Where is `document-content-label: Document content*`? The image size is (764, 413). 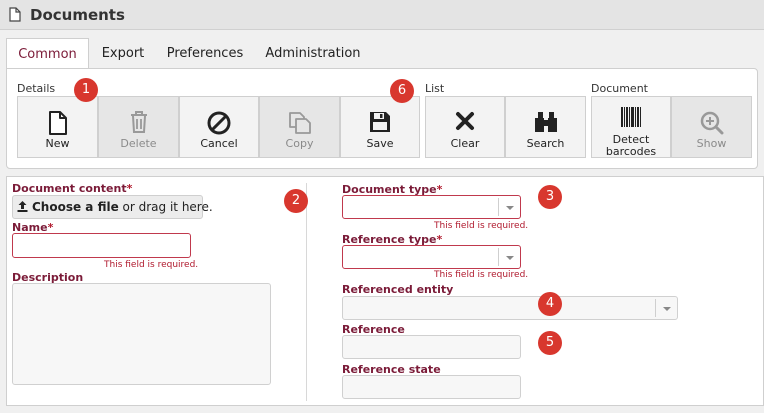 document-content-label: Document content* is located at coordinates (72, 188).